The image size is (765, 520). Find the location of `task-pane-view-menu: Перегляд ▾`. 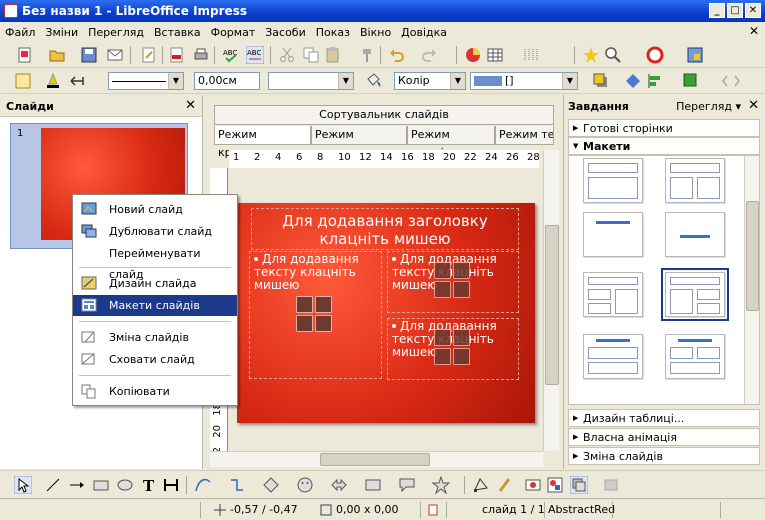

task-pane-view-menu: Перегляд ▾ is located at coordinates (708, 106).